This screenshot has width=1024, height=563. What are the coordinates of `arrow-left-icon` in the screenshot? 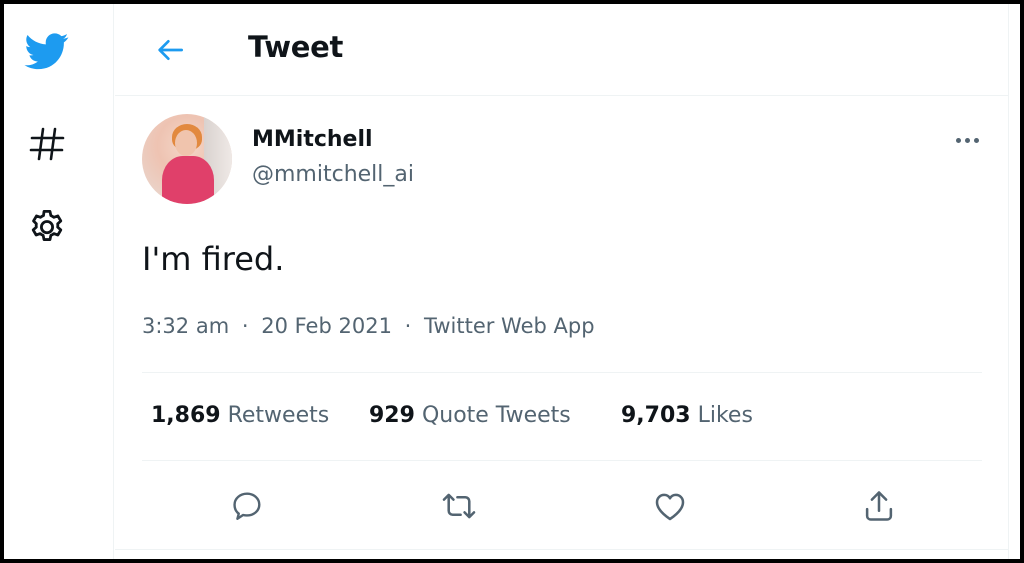 It's located at (170, 50).